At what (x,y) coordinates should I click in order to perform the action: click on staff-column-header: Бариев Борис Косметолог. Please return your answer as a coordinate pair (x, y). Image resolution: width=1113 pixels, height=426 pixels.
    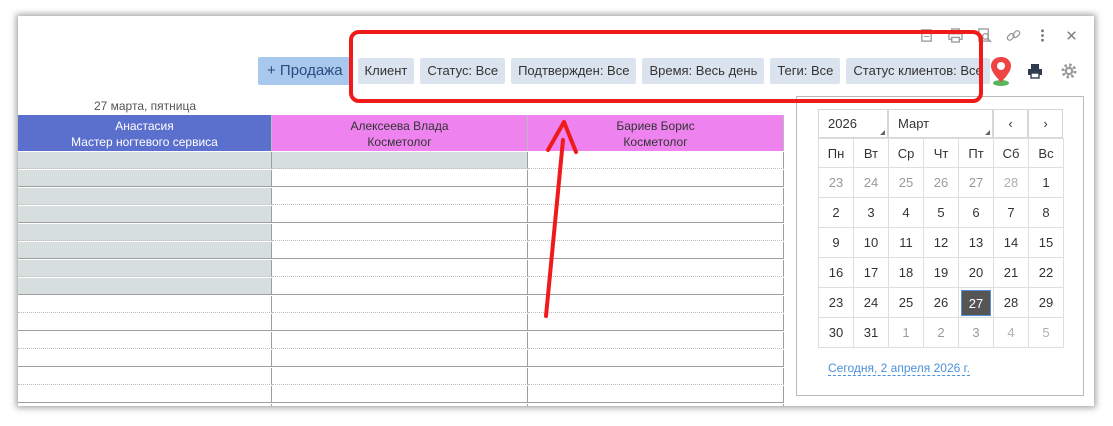
    Looking at the image, I should click on (656, 133).